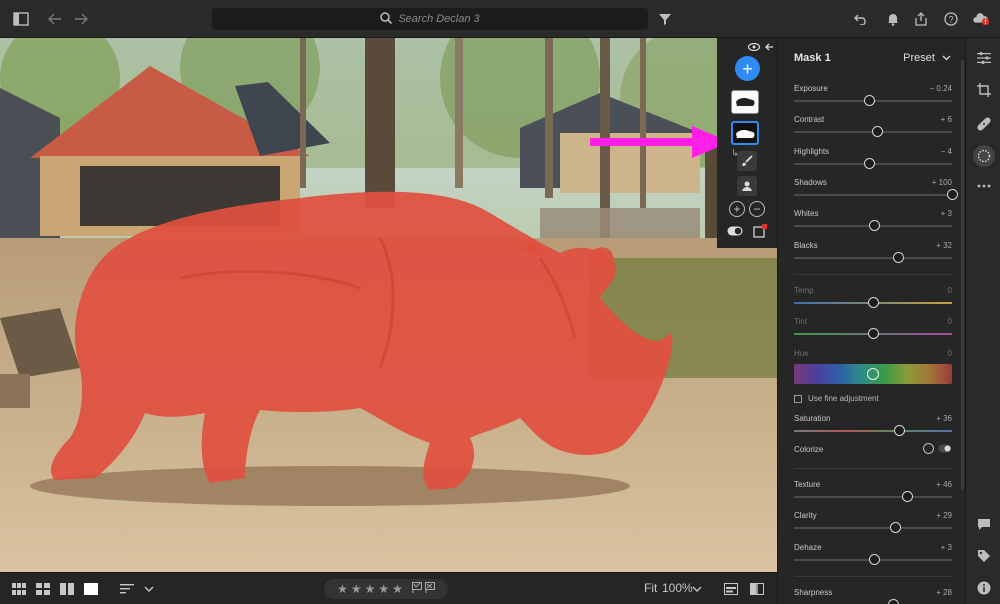 The width and height of the screenshot is (1000, 604). Describe the element at coordinates (861, 19) in the screenshot. I see `undo-icon` at that location.